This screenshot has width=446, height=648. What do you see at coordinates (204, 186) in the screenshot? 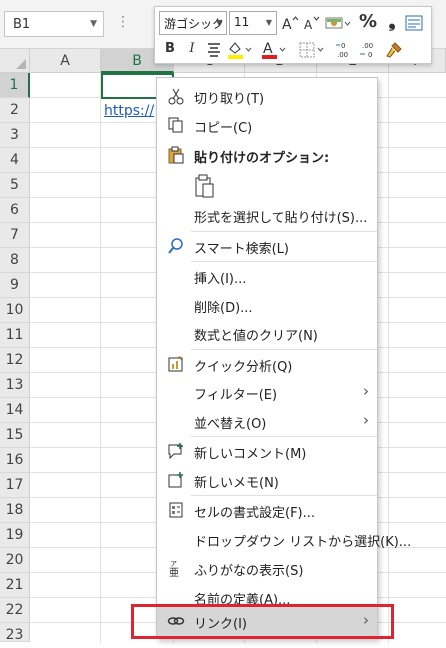
I see `clipboard-icon` at bounding box center [204, 186].